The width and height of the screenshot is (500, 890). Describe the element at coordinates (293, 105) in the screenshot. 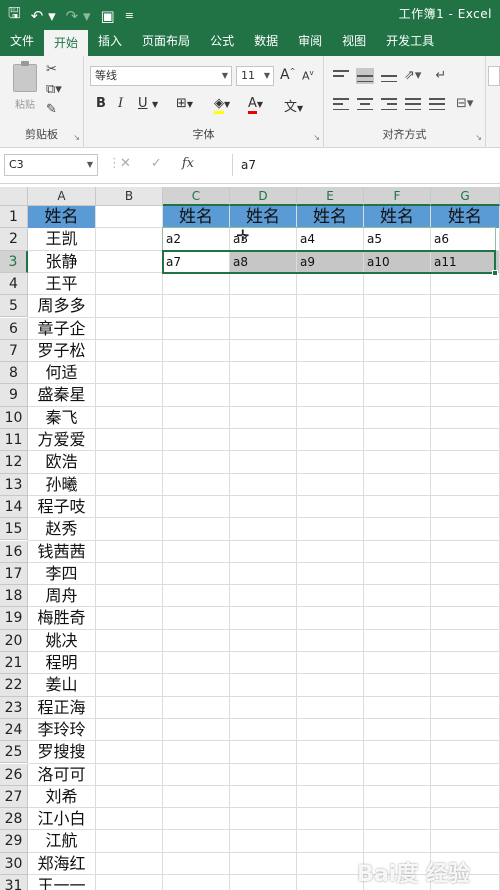

I see `phonetic-button: 文▼` at that location.